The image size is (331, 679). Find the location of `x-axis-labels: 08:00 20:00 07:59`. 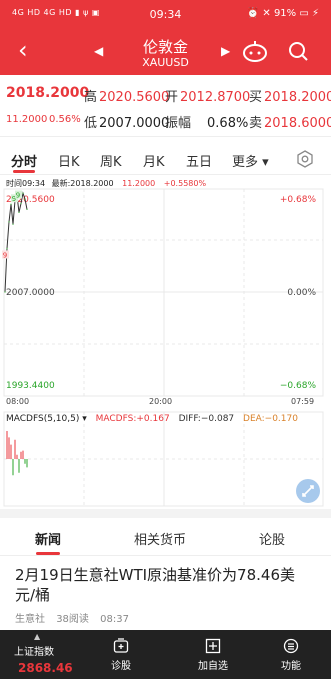

x-axis-labels: 08:00 20:00 07:59 is located at coordinates (165, 403).